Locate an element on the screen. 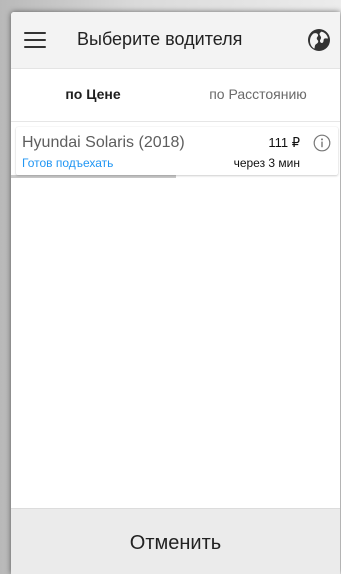 This screenshot has width=341, height=574. tab-by-distance: по Расстоянию is located at coordinates (258, 95).